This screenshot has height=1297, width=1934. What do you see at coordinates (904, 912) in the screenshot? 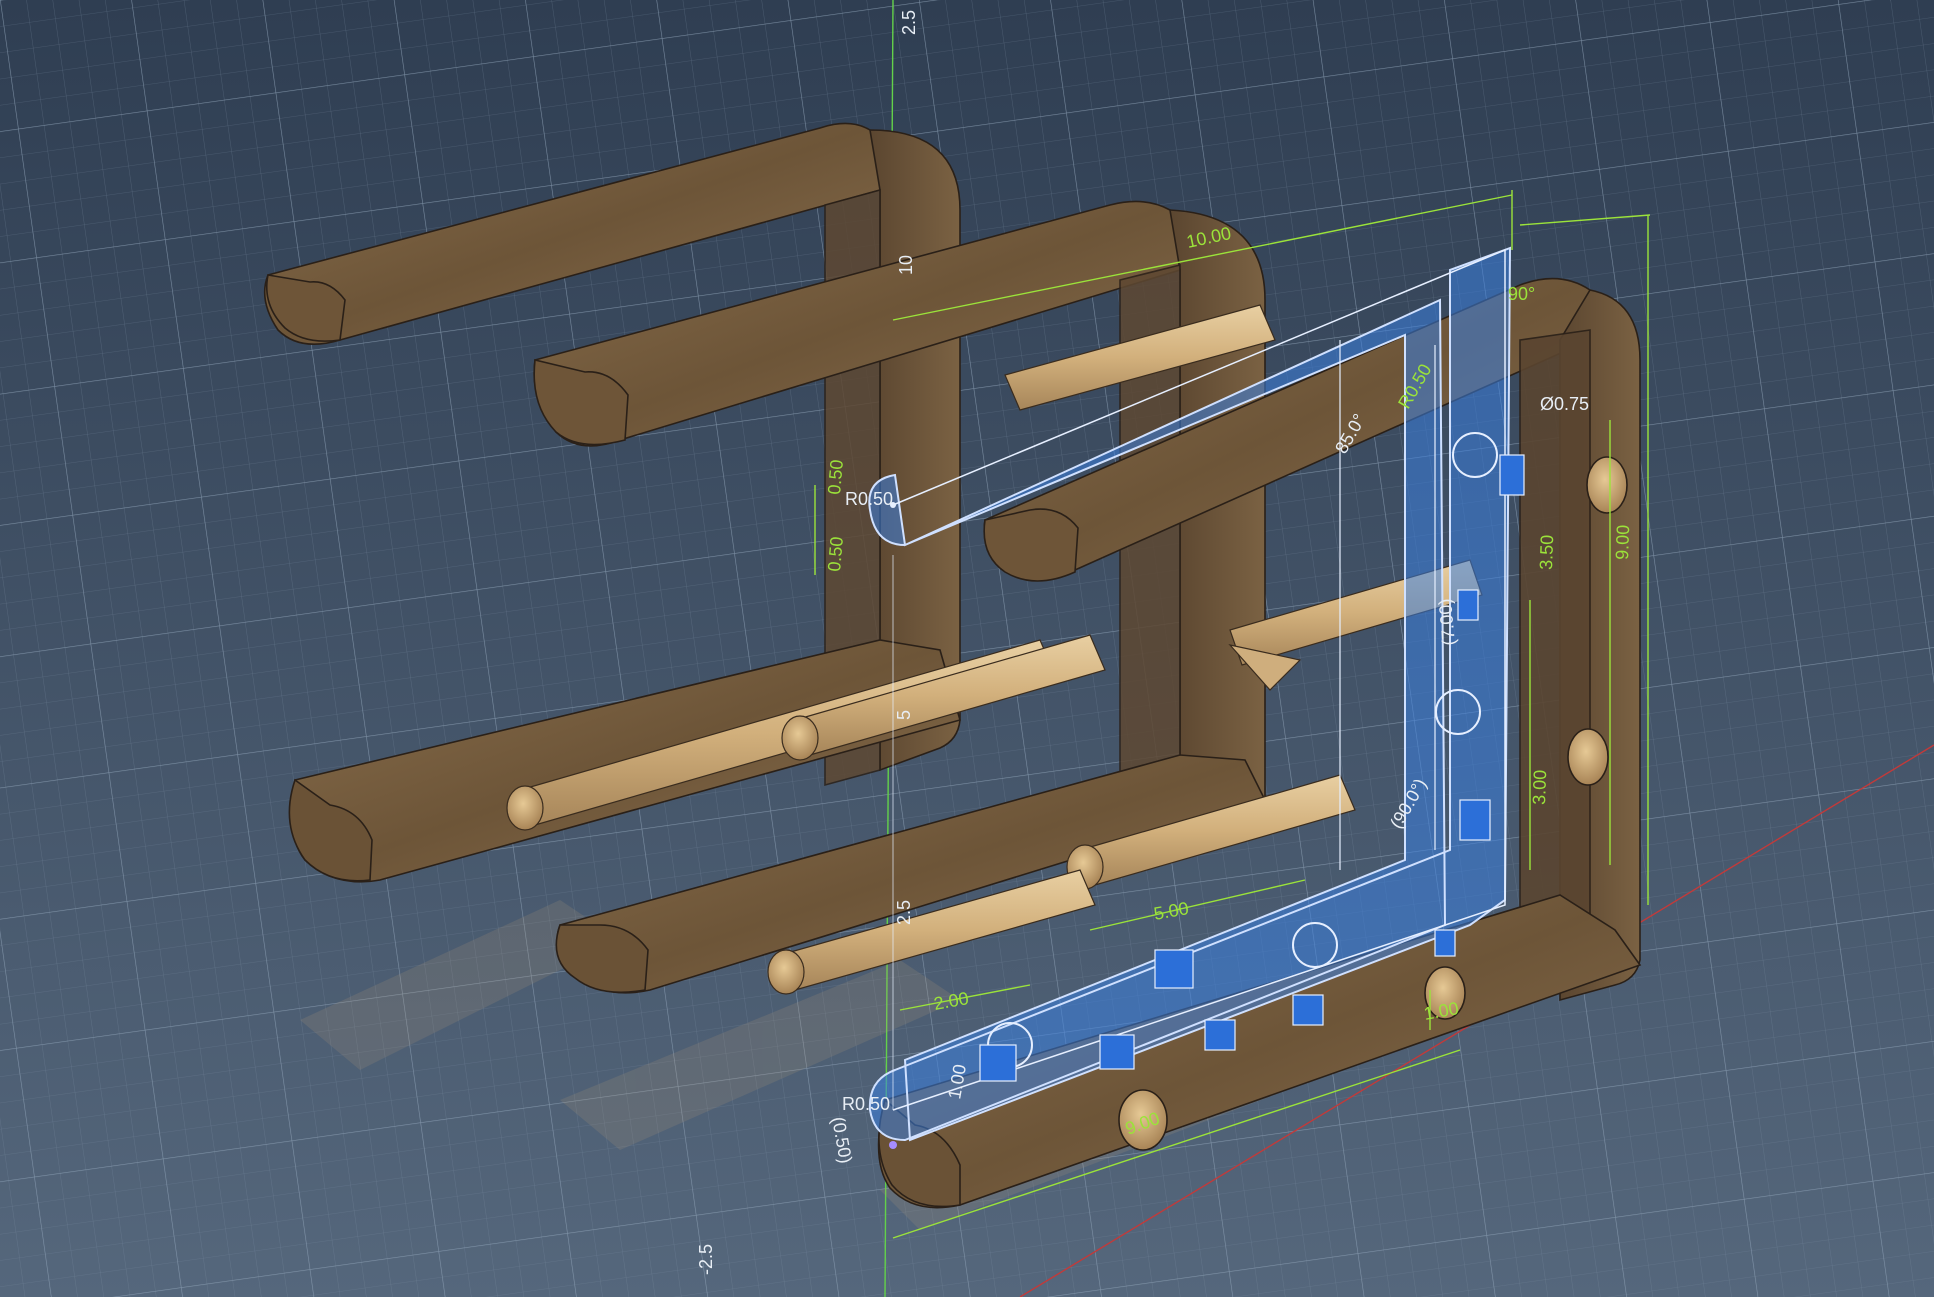
I see `axis-label-25: 2.5` at bounding box center [904, 912].